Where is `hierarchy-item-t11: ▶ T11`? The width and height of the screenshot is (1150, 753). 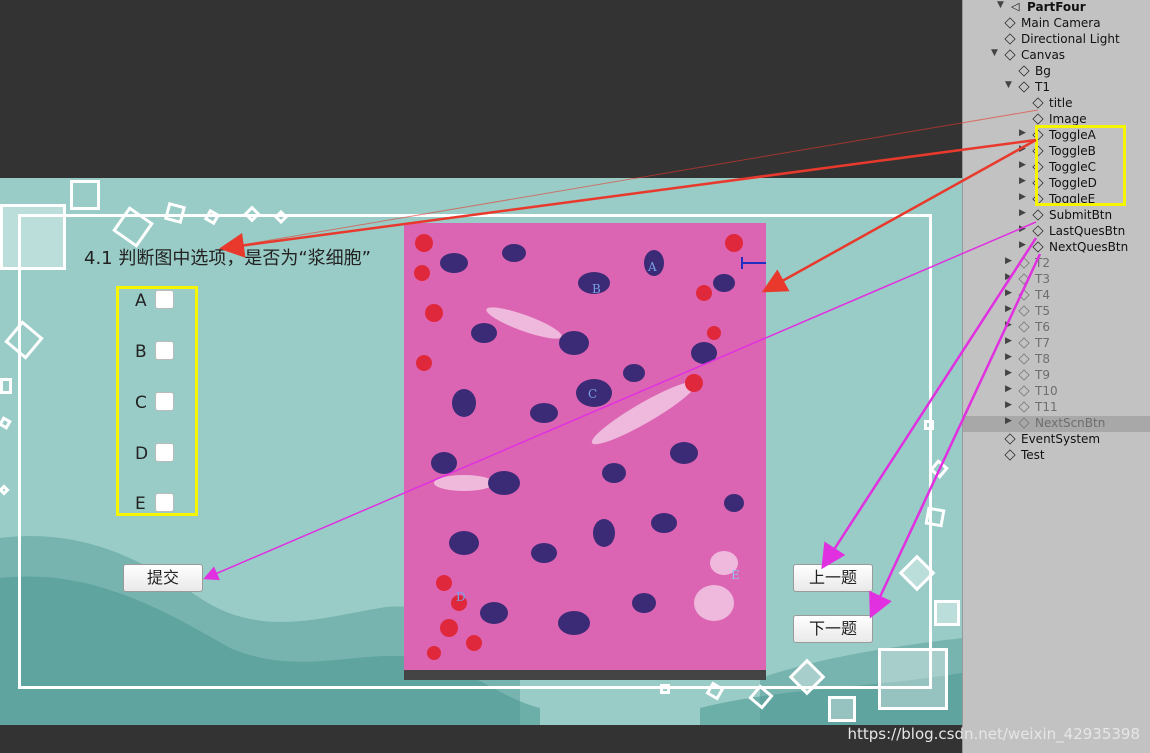
hierarchy-item-t11: ▶ T11 is located at coordinates (1056, 408).